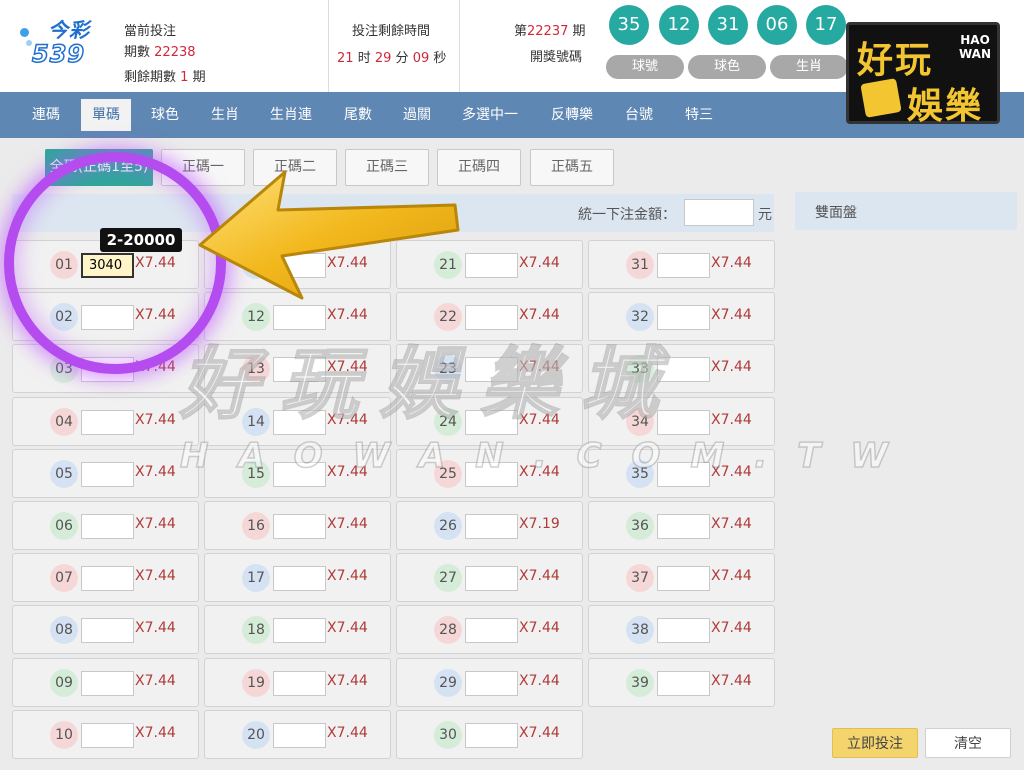 The image size is (1024, 770). Describe the element at coordinates (728, 25) in the screenshot. I see `draw-ball: 31` at that location.